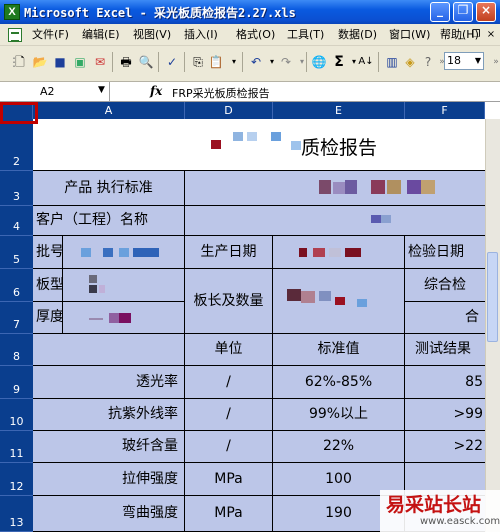 This screenshot has width=500, height=532. What do you see at coordinates (392, 62) in the screenshot?
I see `chart-wizard-icon: ▥` at bounding box center [392, 62].